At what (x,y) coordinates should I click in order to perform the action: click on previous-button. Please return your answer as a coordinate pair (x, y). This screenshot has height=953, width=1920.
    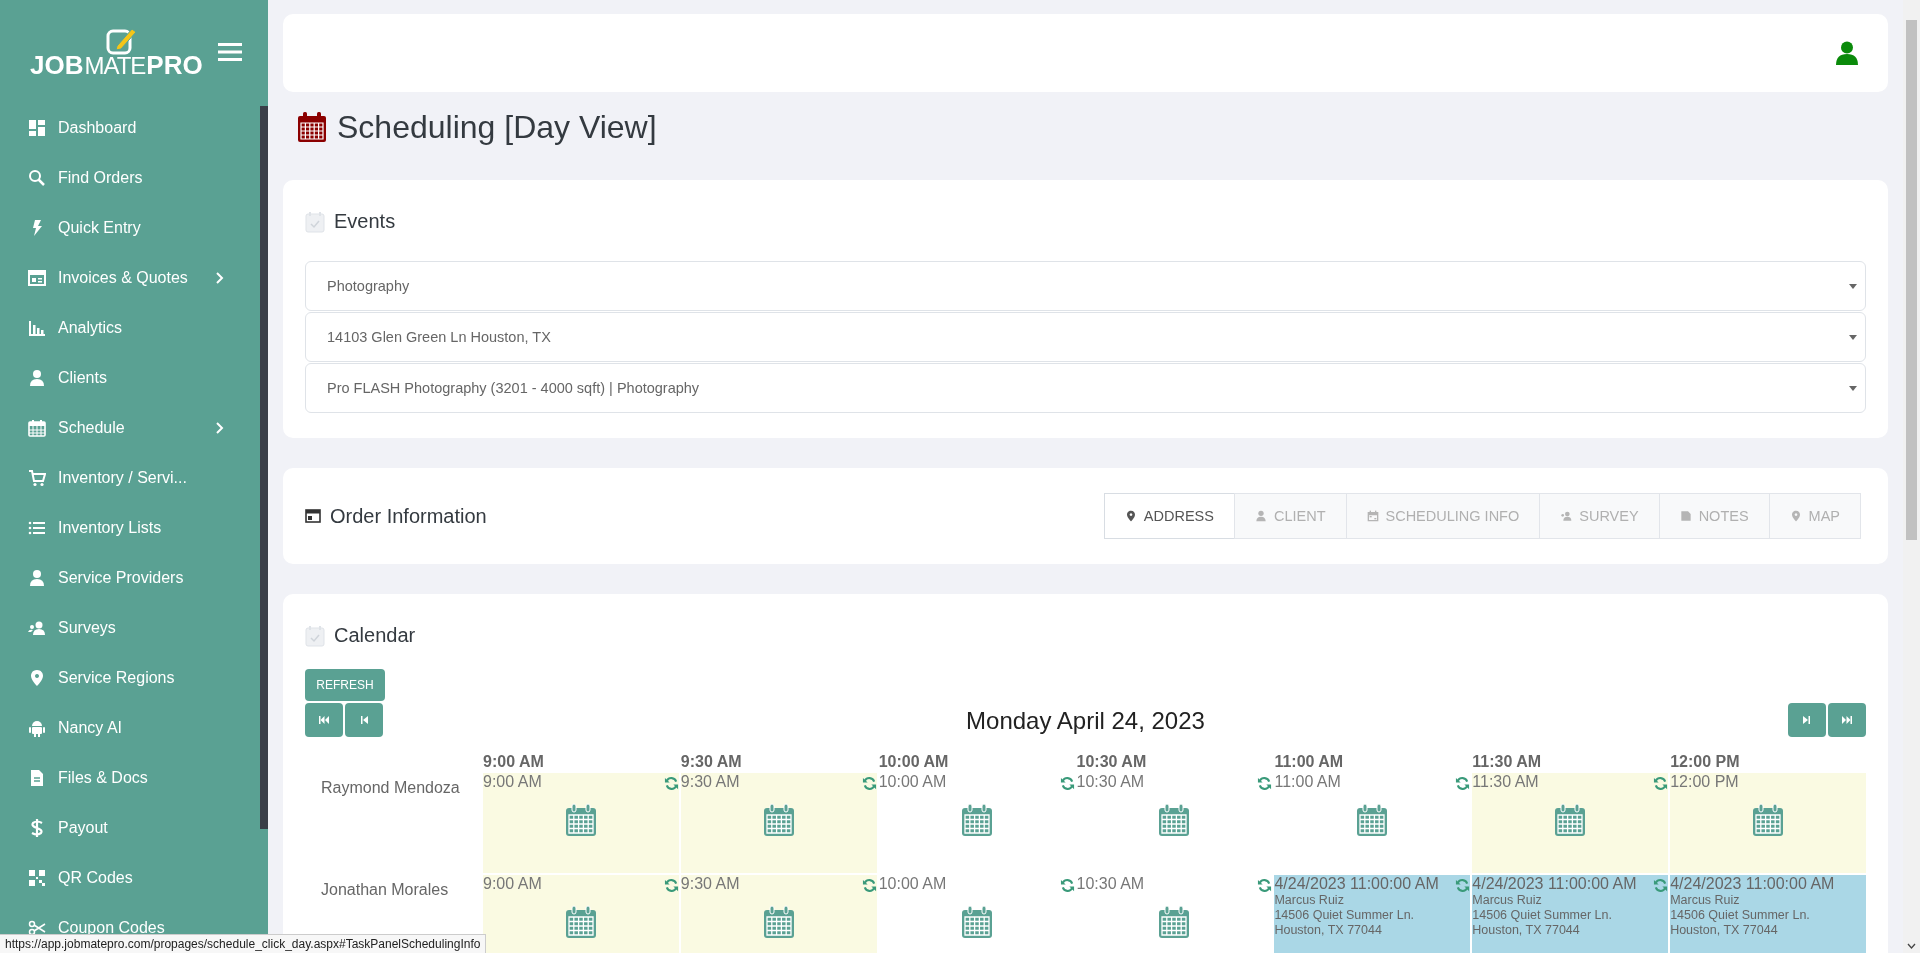
    Looking at the image, I should click on (364, 720).